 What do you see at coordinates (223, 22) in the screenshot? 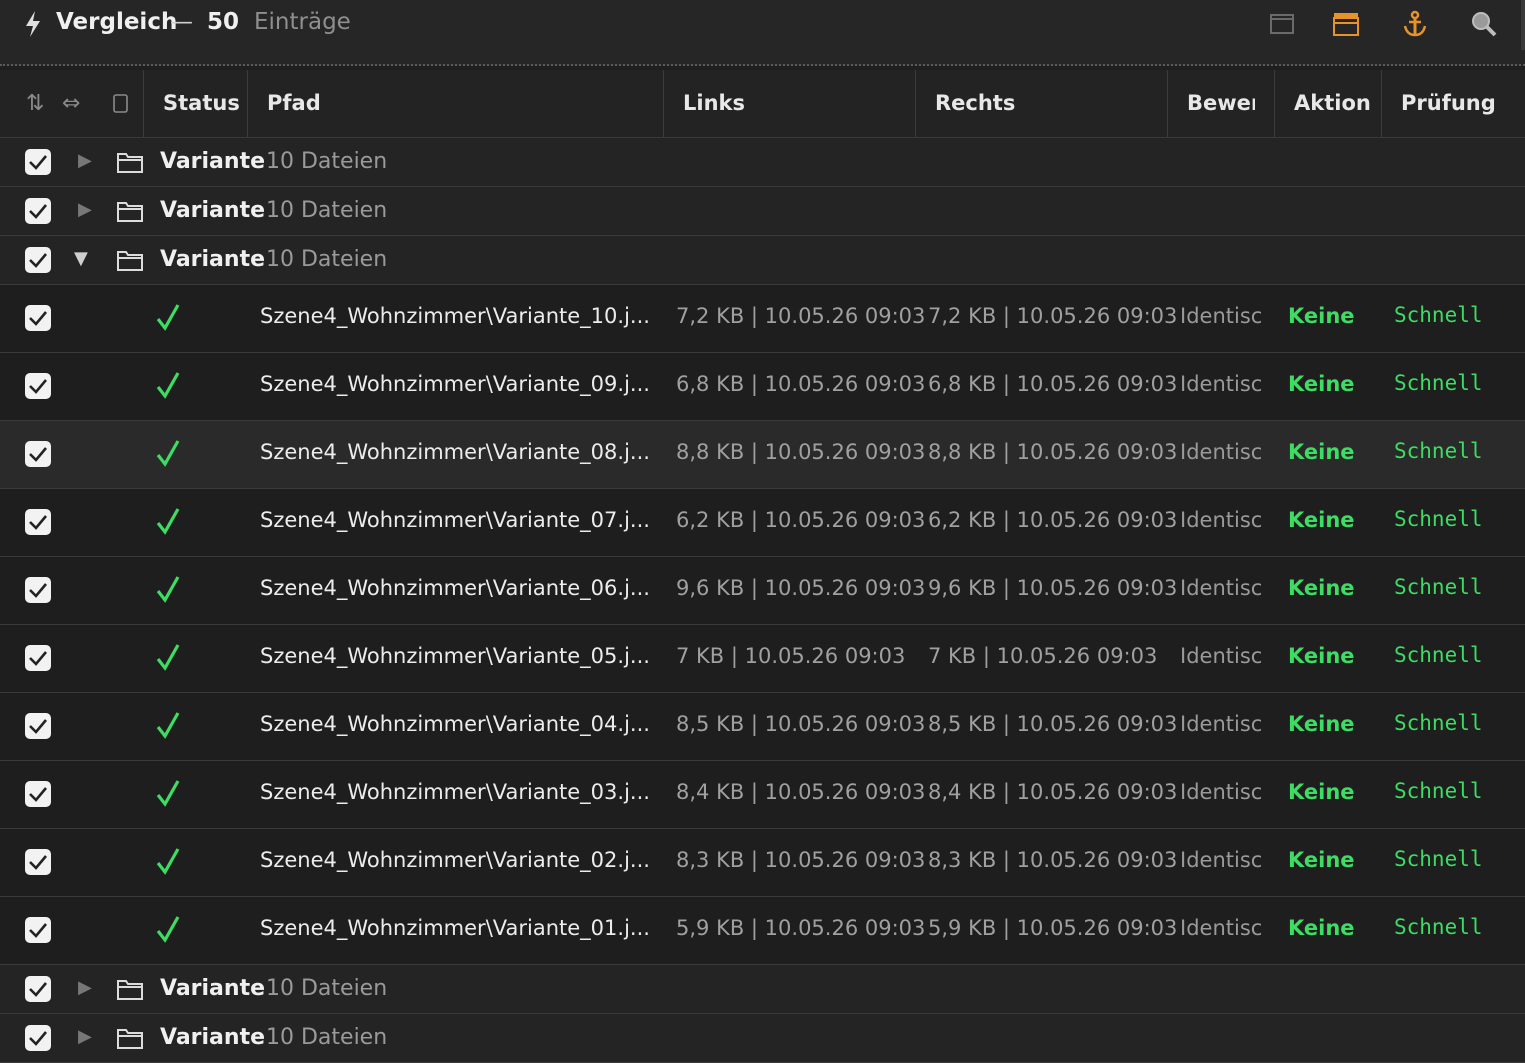
I see `entry-count: 50` at bounding box center [223, 22].